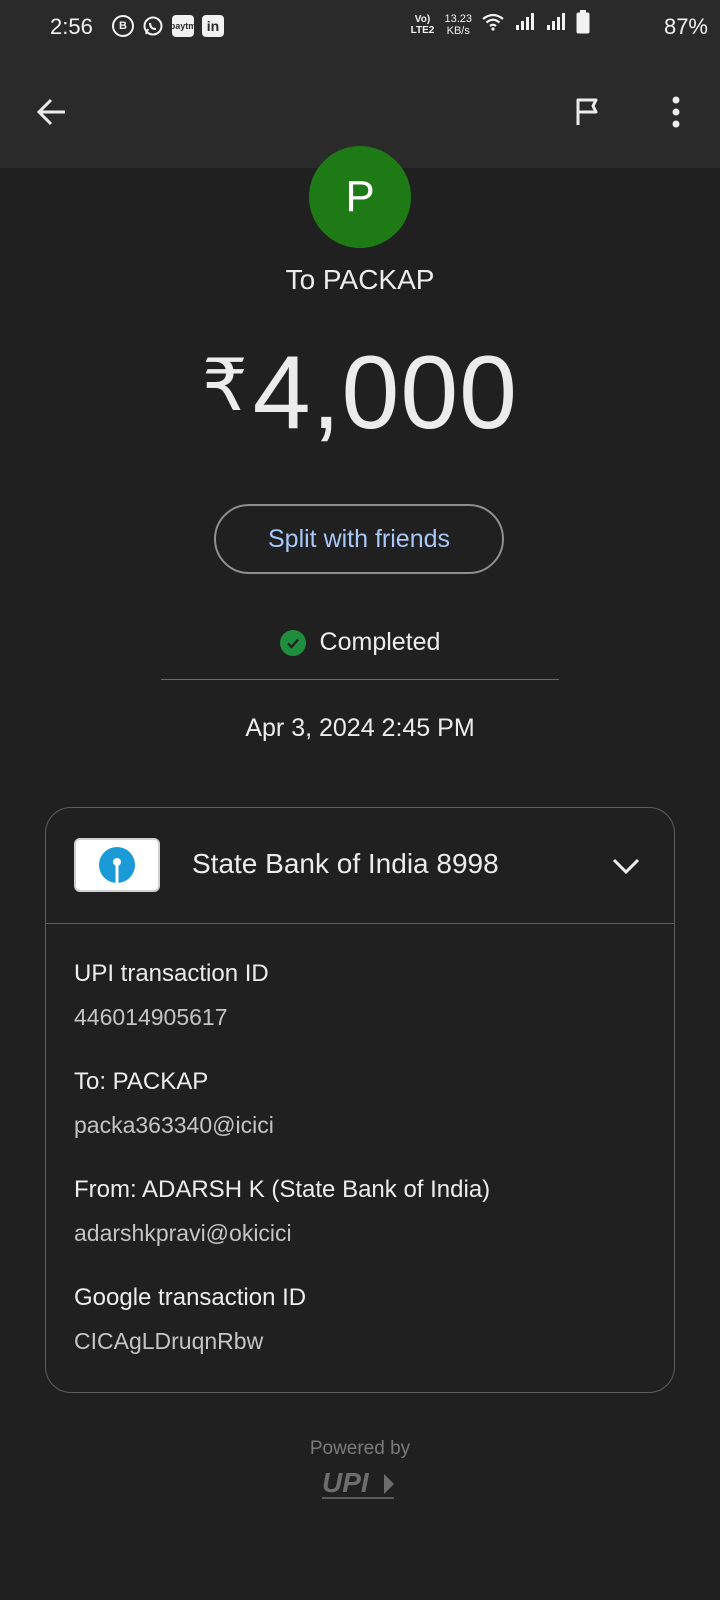 This screenshot has height=1600, width=720. I want to click on from-label: From: ADARSH K (State Bank of India), so click(282, 1189).